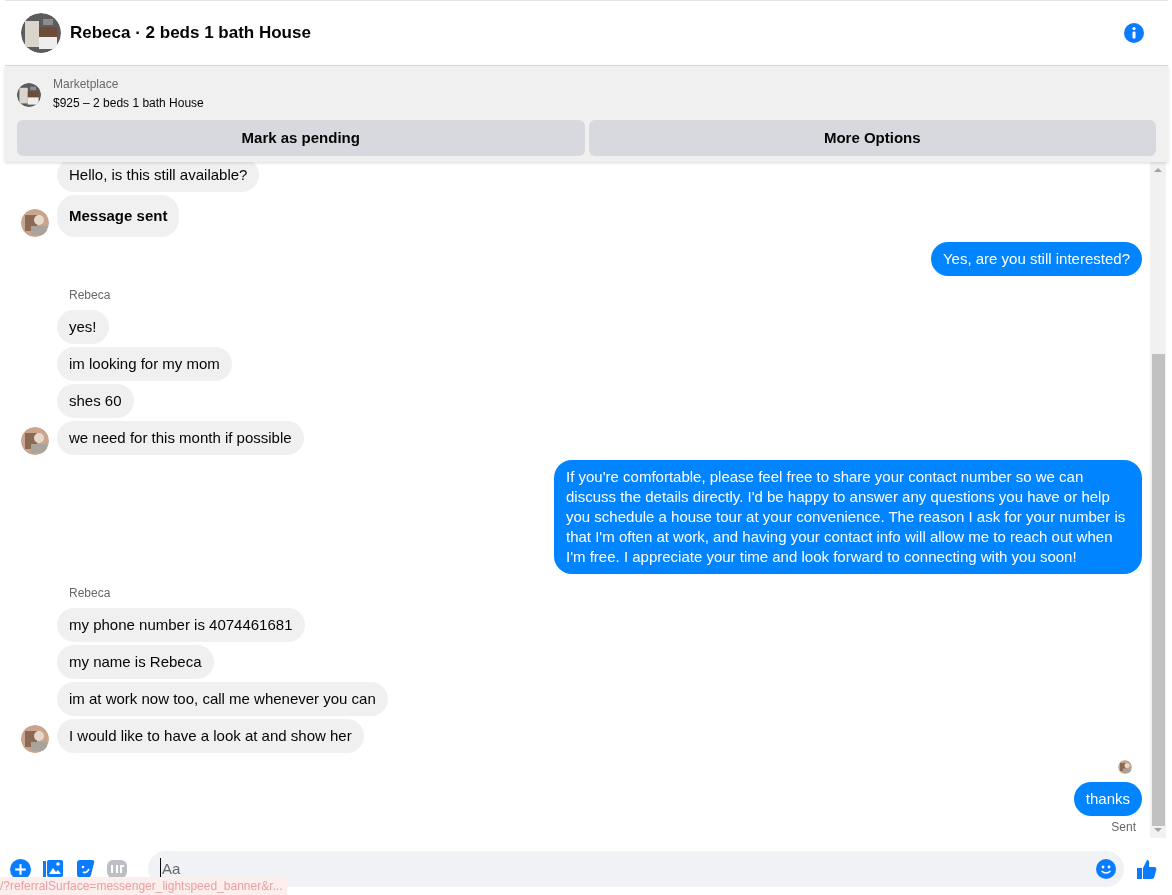 This screenshot has height=895, width=1172. Describe the element at coordinates (29, 95) in the screenshot. I see `listing-thumbnail` at that location.